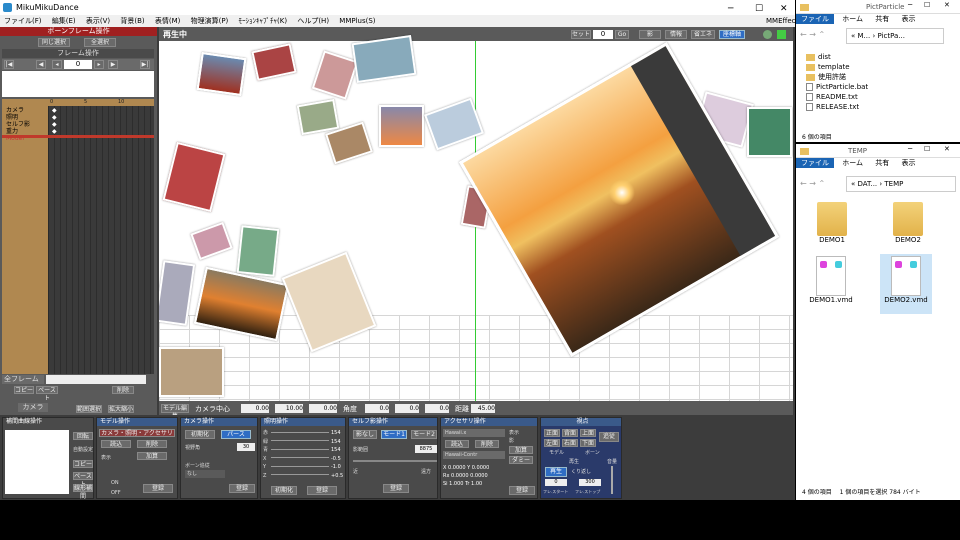 The image size is (960, 540). What do you see at coordinates (552, 433) in the screenshot?
I see `view-front-button: 正面` at bounding box center [552, 433].